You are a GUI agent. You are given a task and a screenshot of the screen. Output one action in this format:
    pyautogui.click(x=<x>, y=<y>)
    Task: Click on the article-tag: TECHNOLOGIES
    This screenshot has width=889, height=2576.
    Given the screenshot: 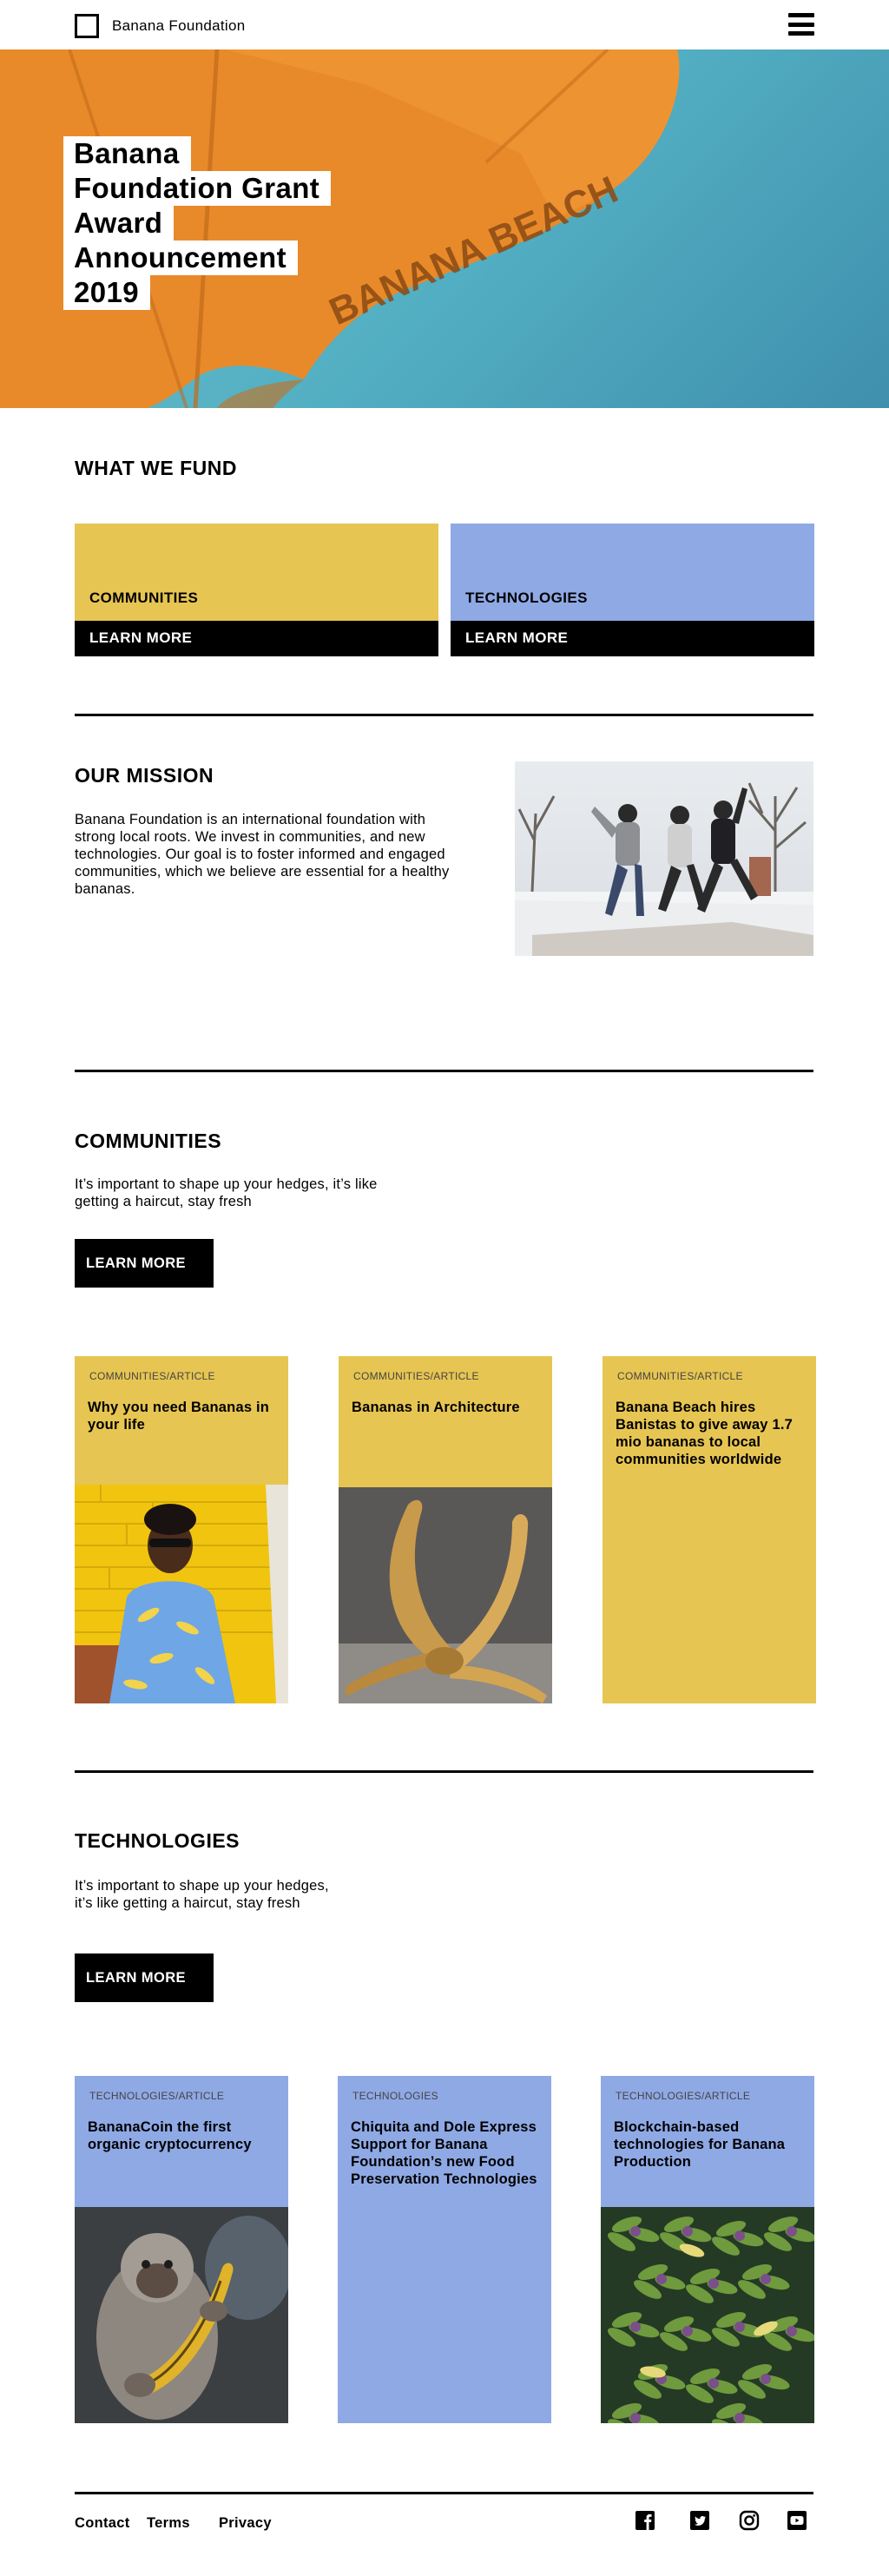 What is the action you would take?
    pyautogui.click(x=395, y=2096)
    